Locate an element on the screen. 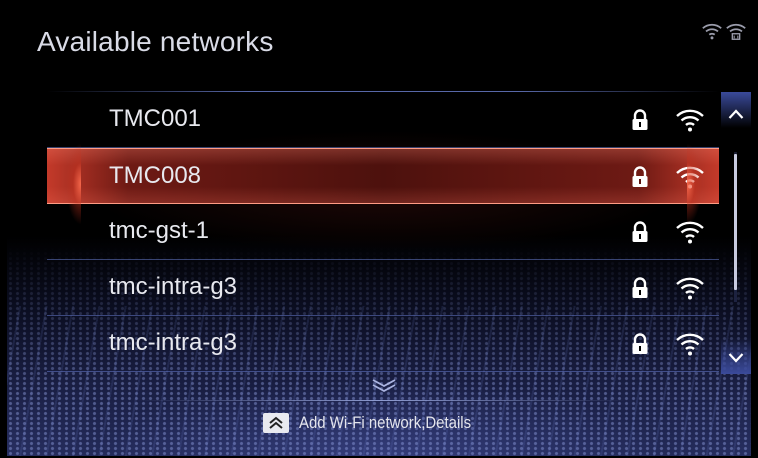  network-row-selected: TMC008 is located at coordinates (383, 176).